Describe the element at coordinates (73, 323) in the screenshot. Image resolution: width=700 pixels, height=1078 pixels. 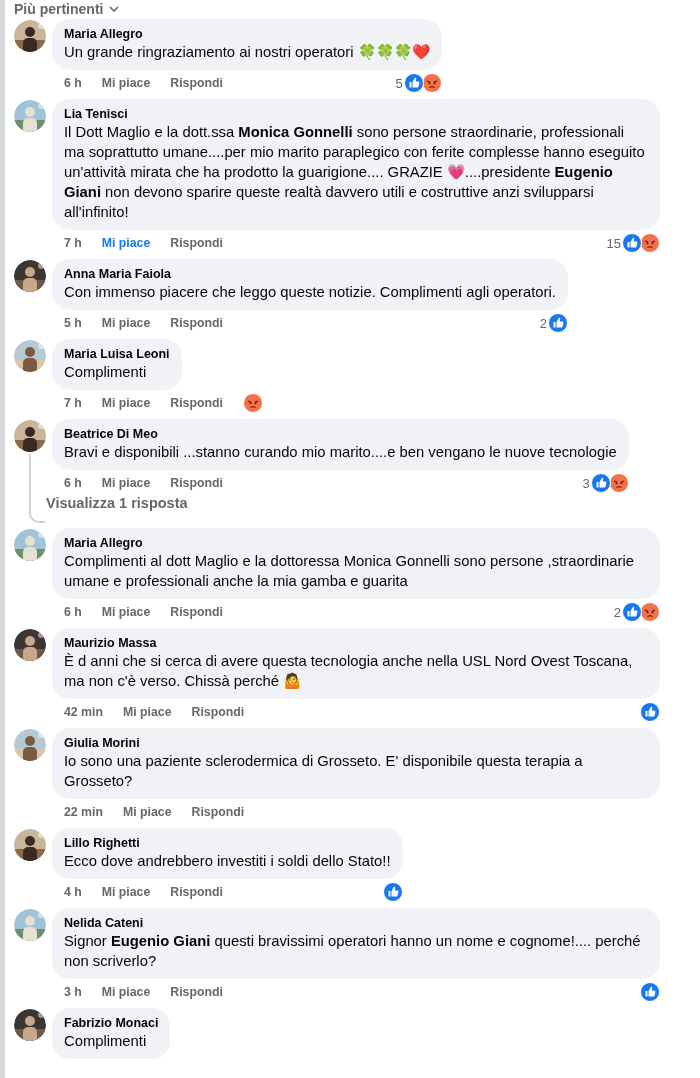
I see `timestamp: 5 h` at that location.